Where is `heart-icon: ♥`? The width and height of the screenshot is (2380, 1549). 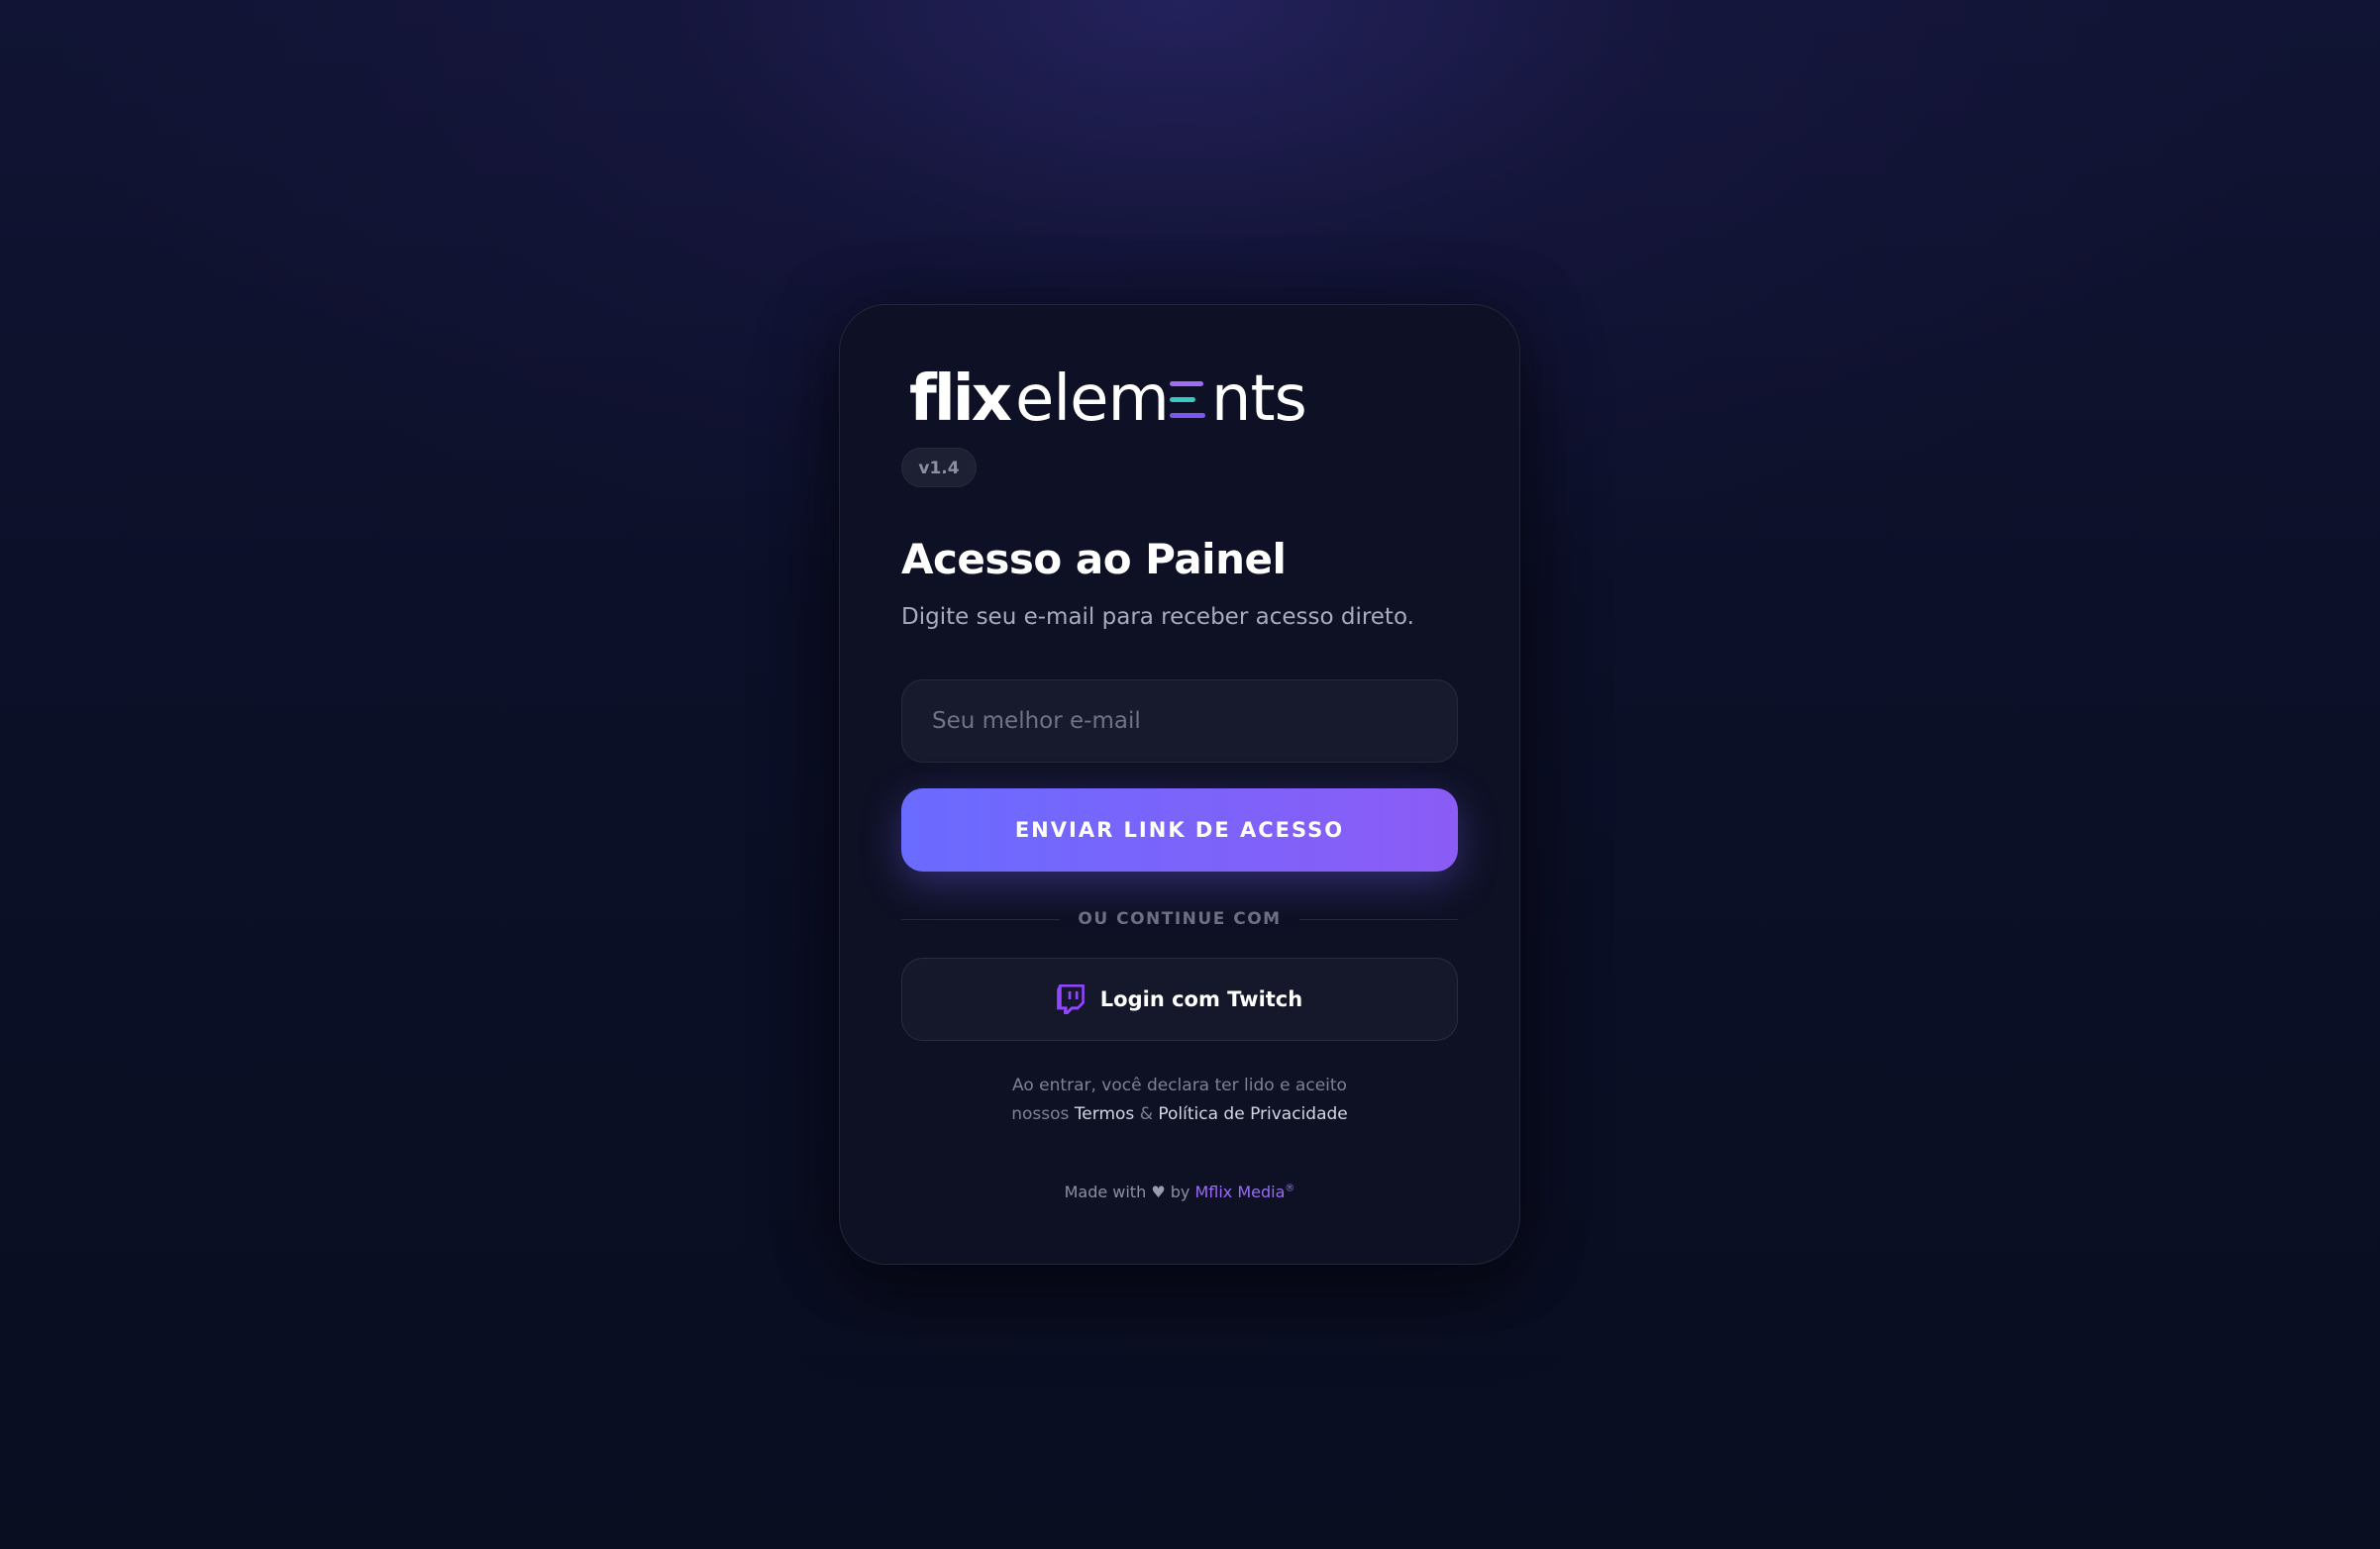 heart-icon: ♥ is located at coordinates (1158, 1192).